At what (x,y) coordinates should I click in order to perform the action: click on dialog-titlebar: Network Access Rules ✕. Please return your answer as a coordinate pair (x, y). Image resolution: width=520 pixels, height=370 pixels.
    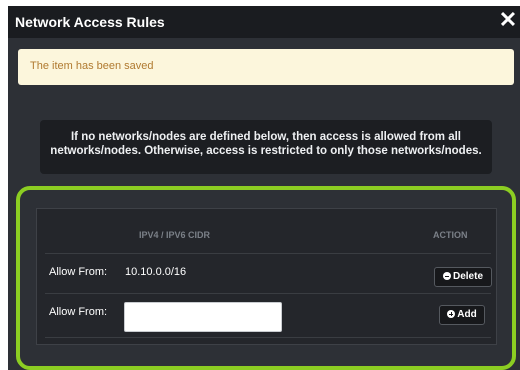
    Looking at the image, I should click on (264, 22).